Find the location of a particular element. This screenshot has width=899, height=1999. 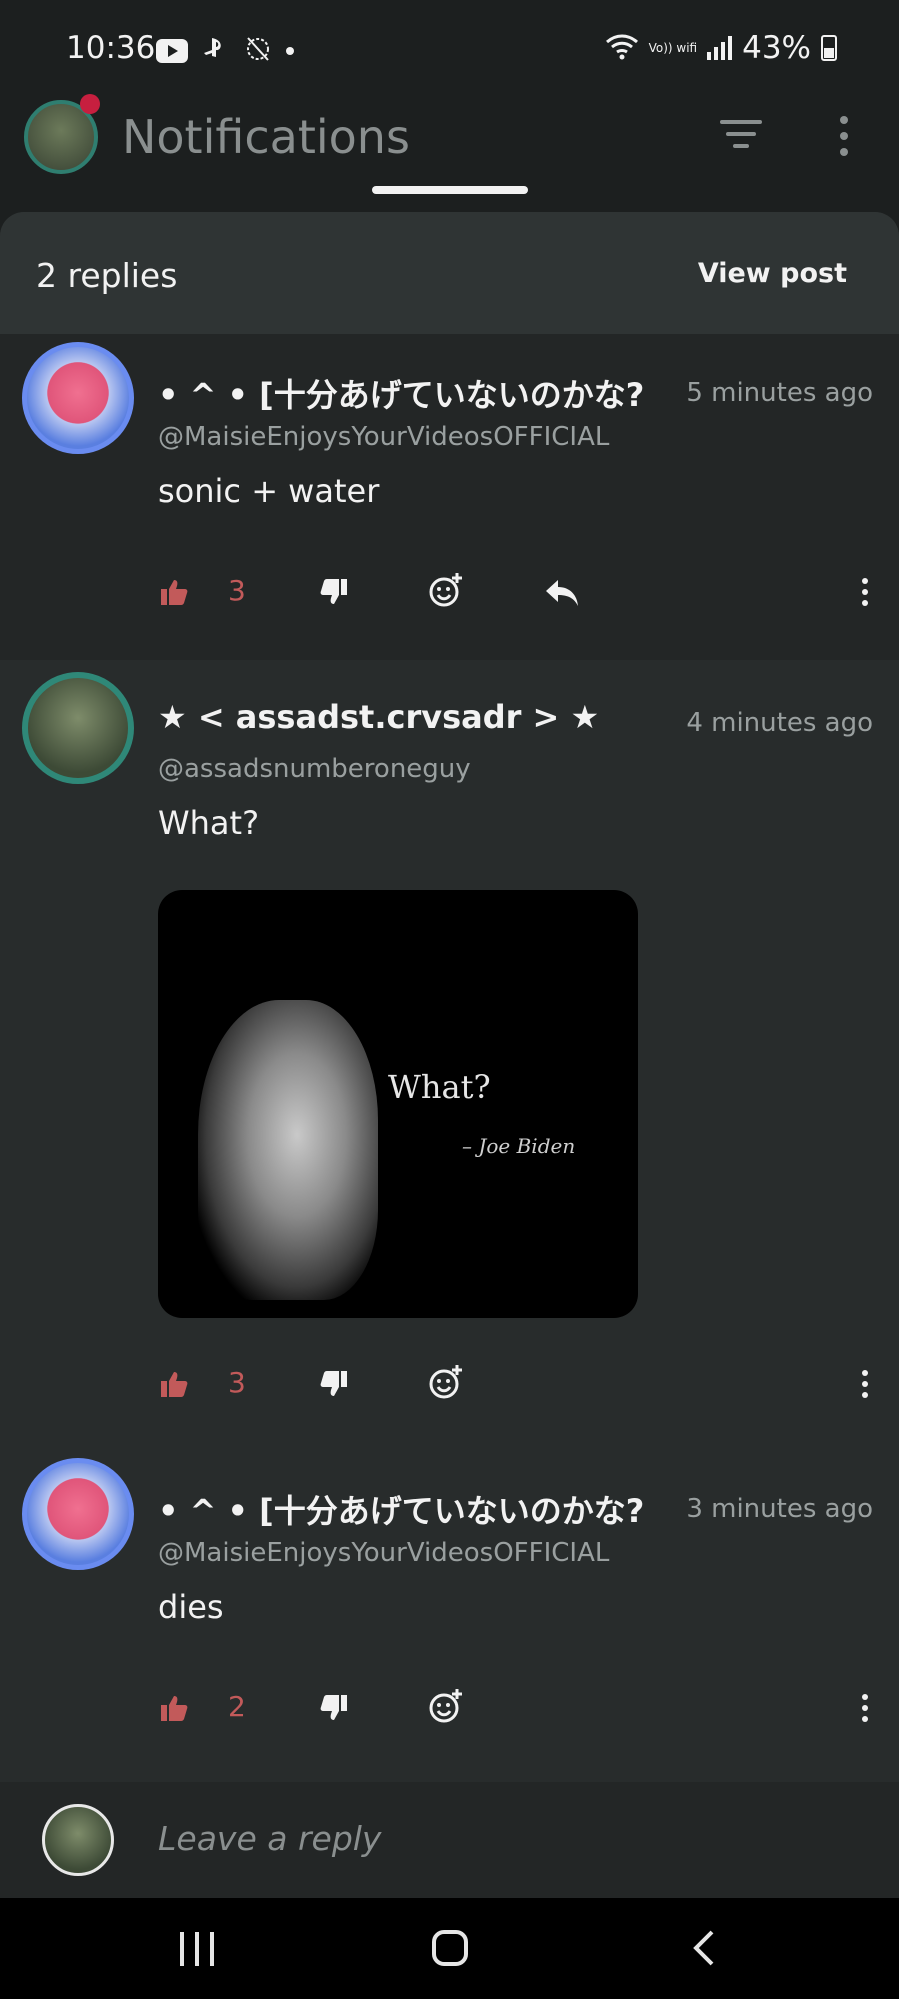

portrait-photo is located at coordinates (288, 1150).